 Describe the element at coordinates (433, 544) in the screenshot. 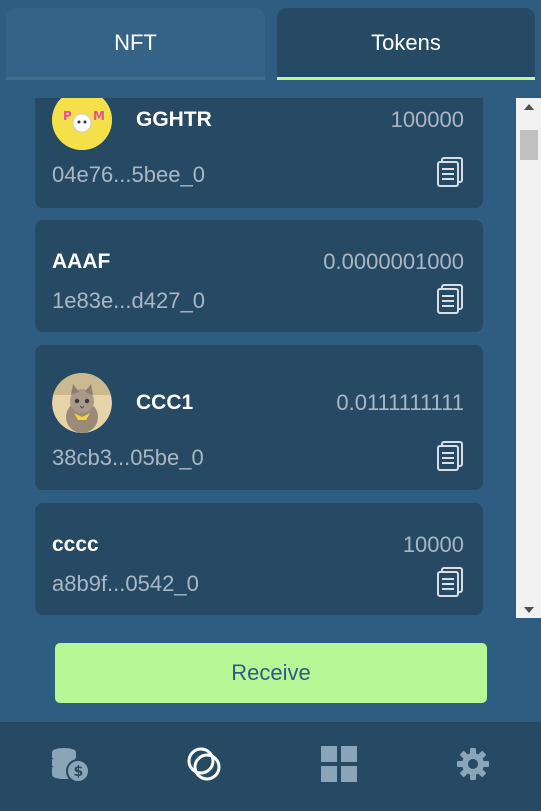

I see `token-amount: 10000` at that location.